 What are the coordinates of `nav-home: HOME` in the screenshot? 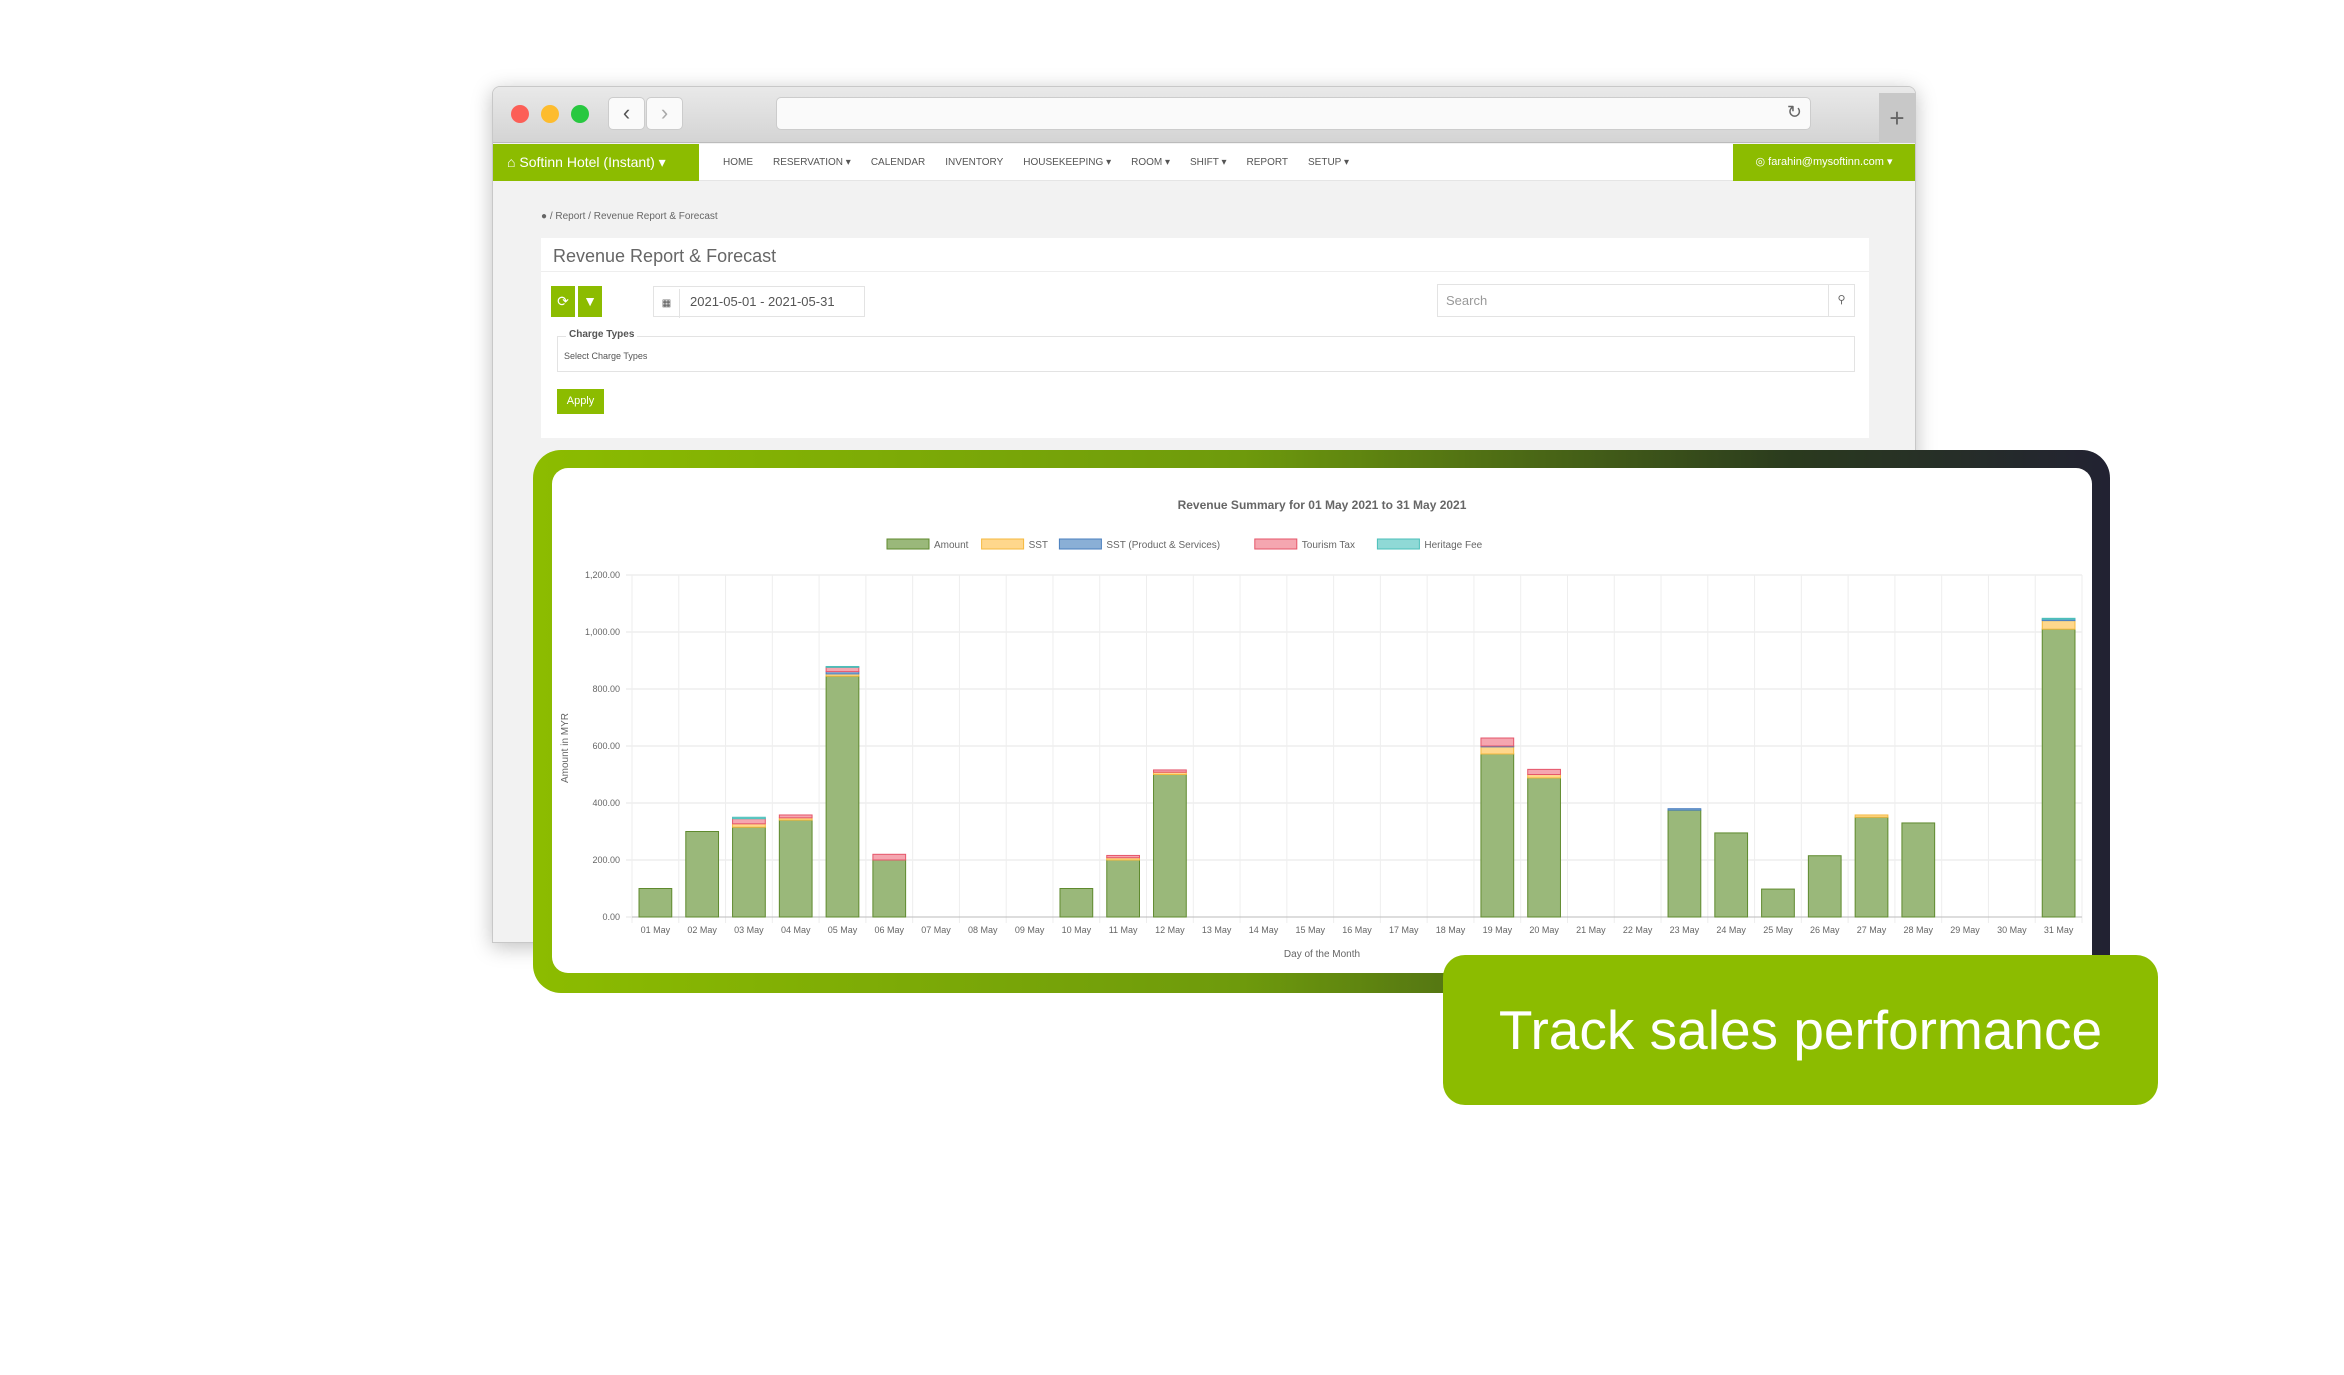 It's located at (738, 162).